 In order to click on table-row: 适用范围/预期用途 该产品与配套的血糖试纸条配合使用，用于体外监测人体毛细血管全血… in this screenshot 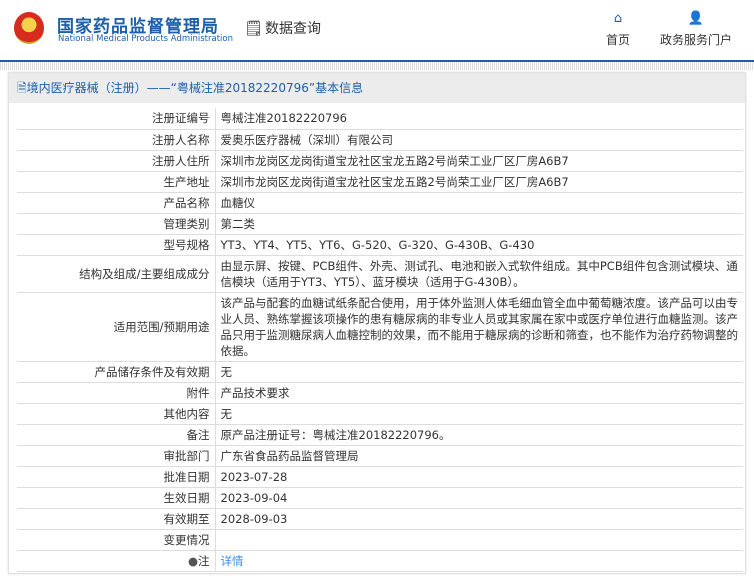, I will do `click(380, 327)`.